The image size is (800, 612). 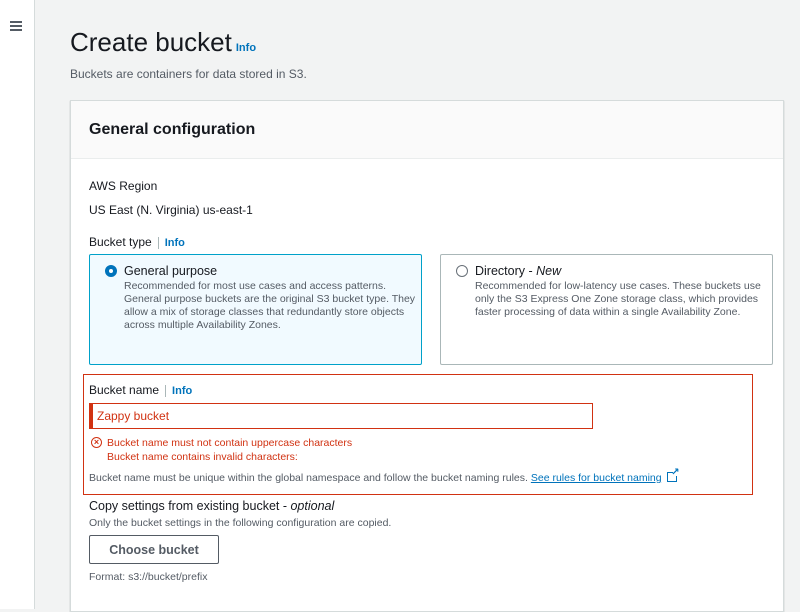 I want to click on option-title: Directory - New, so click(x=518, y=271).